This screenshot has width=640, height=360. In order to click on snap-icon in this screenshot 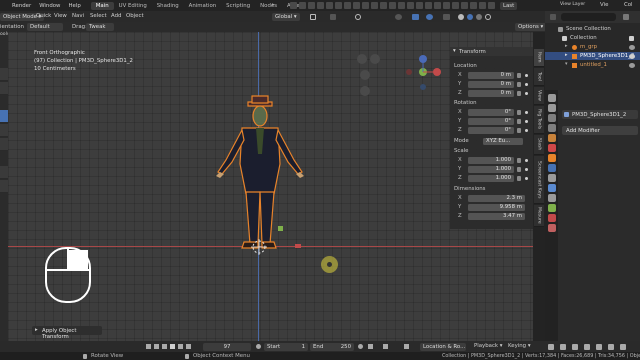, I will do `click(333, 16)`.